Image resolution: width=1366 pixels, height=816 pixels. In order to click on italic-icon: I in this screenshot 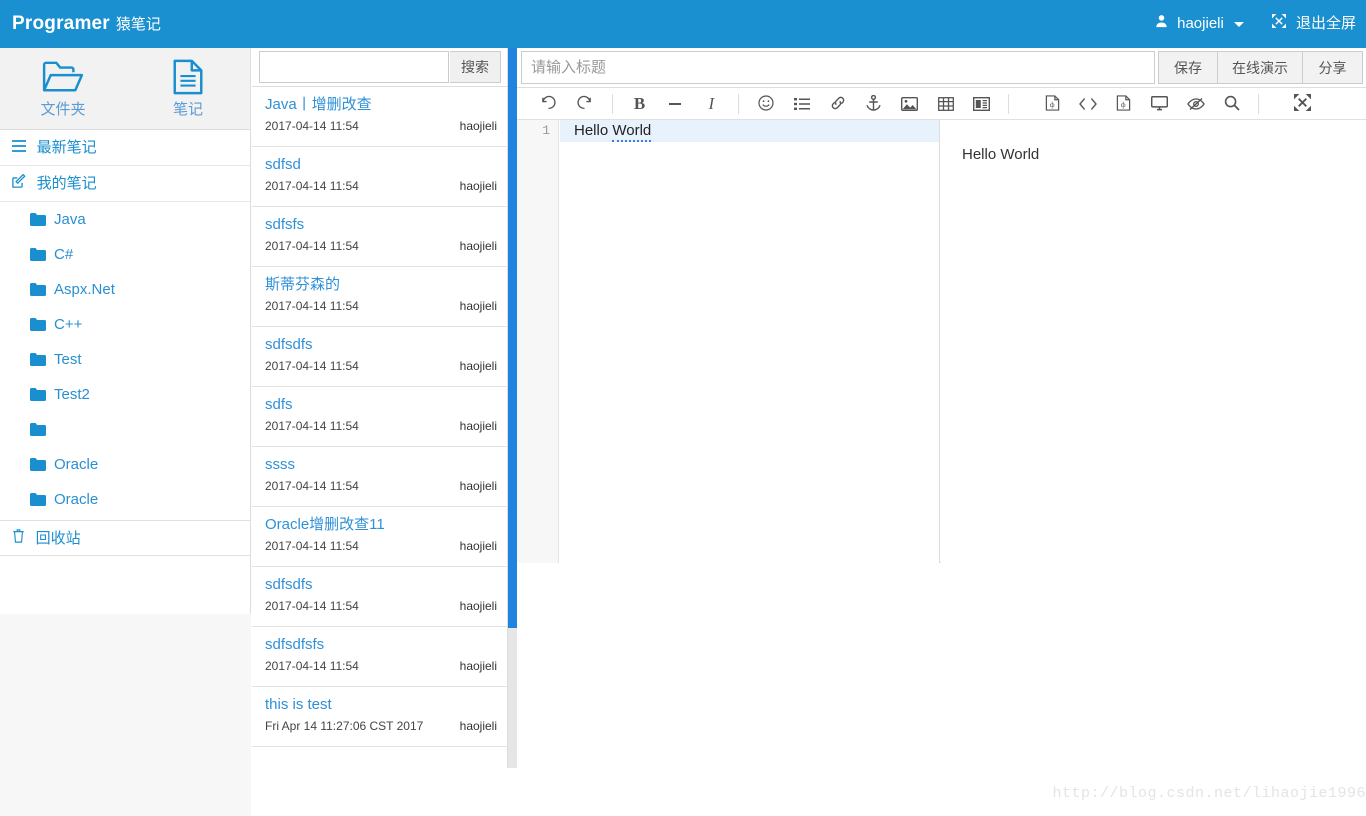, I will do `click(711, 104)`.